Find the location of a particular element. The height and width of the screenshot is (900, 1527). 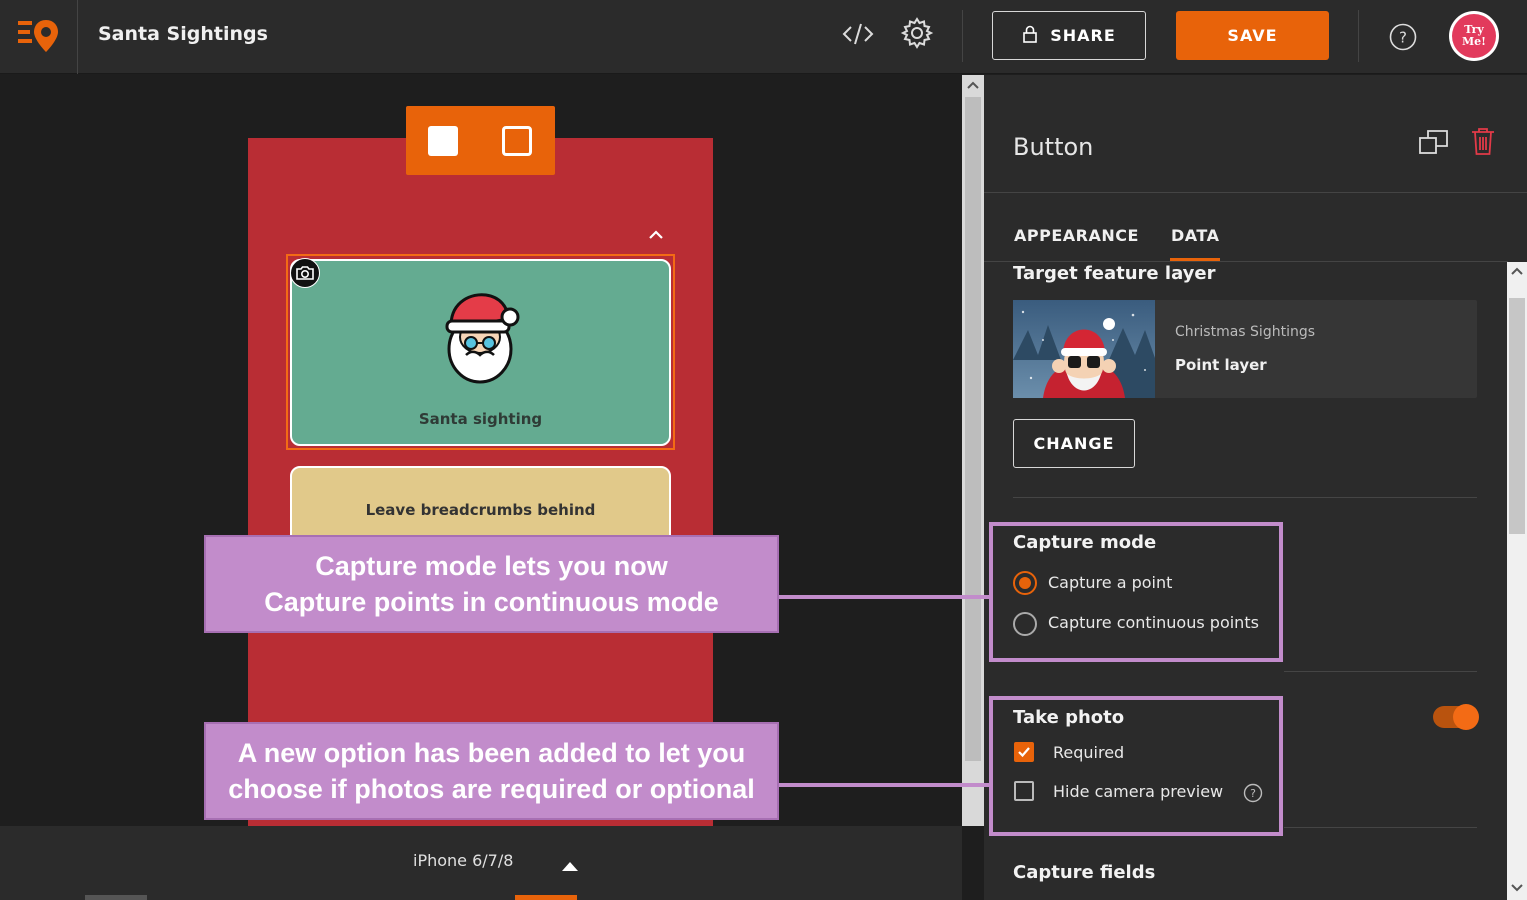

callout-line: A new option has been added to let you is located at coordinates (491, 753).